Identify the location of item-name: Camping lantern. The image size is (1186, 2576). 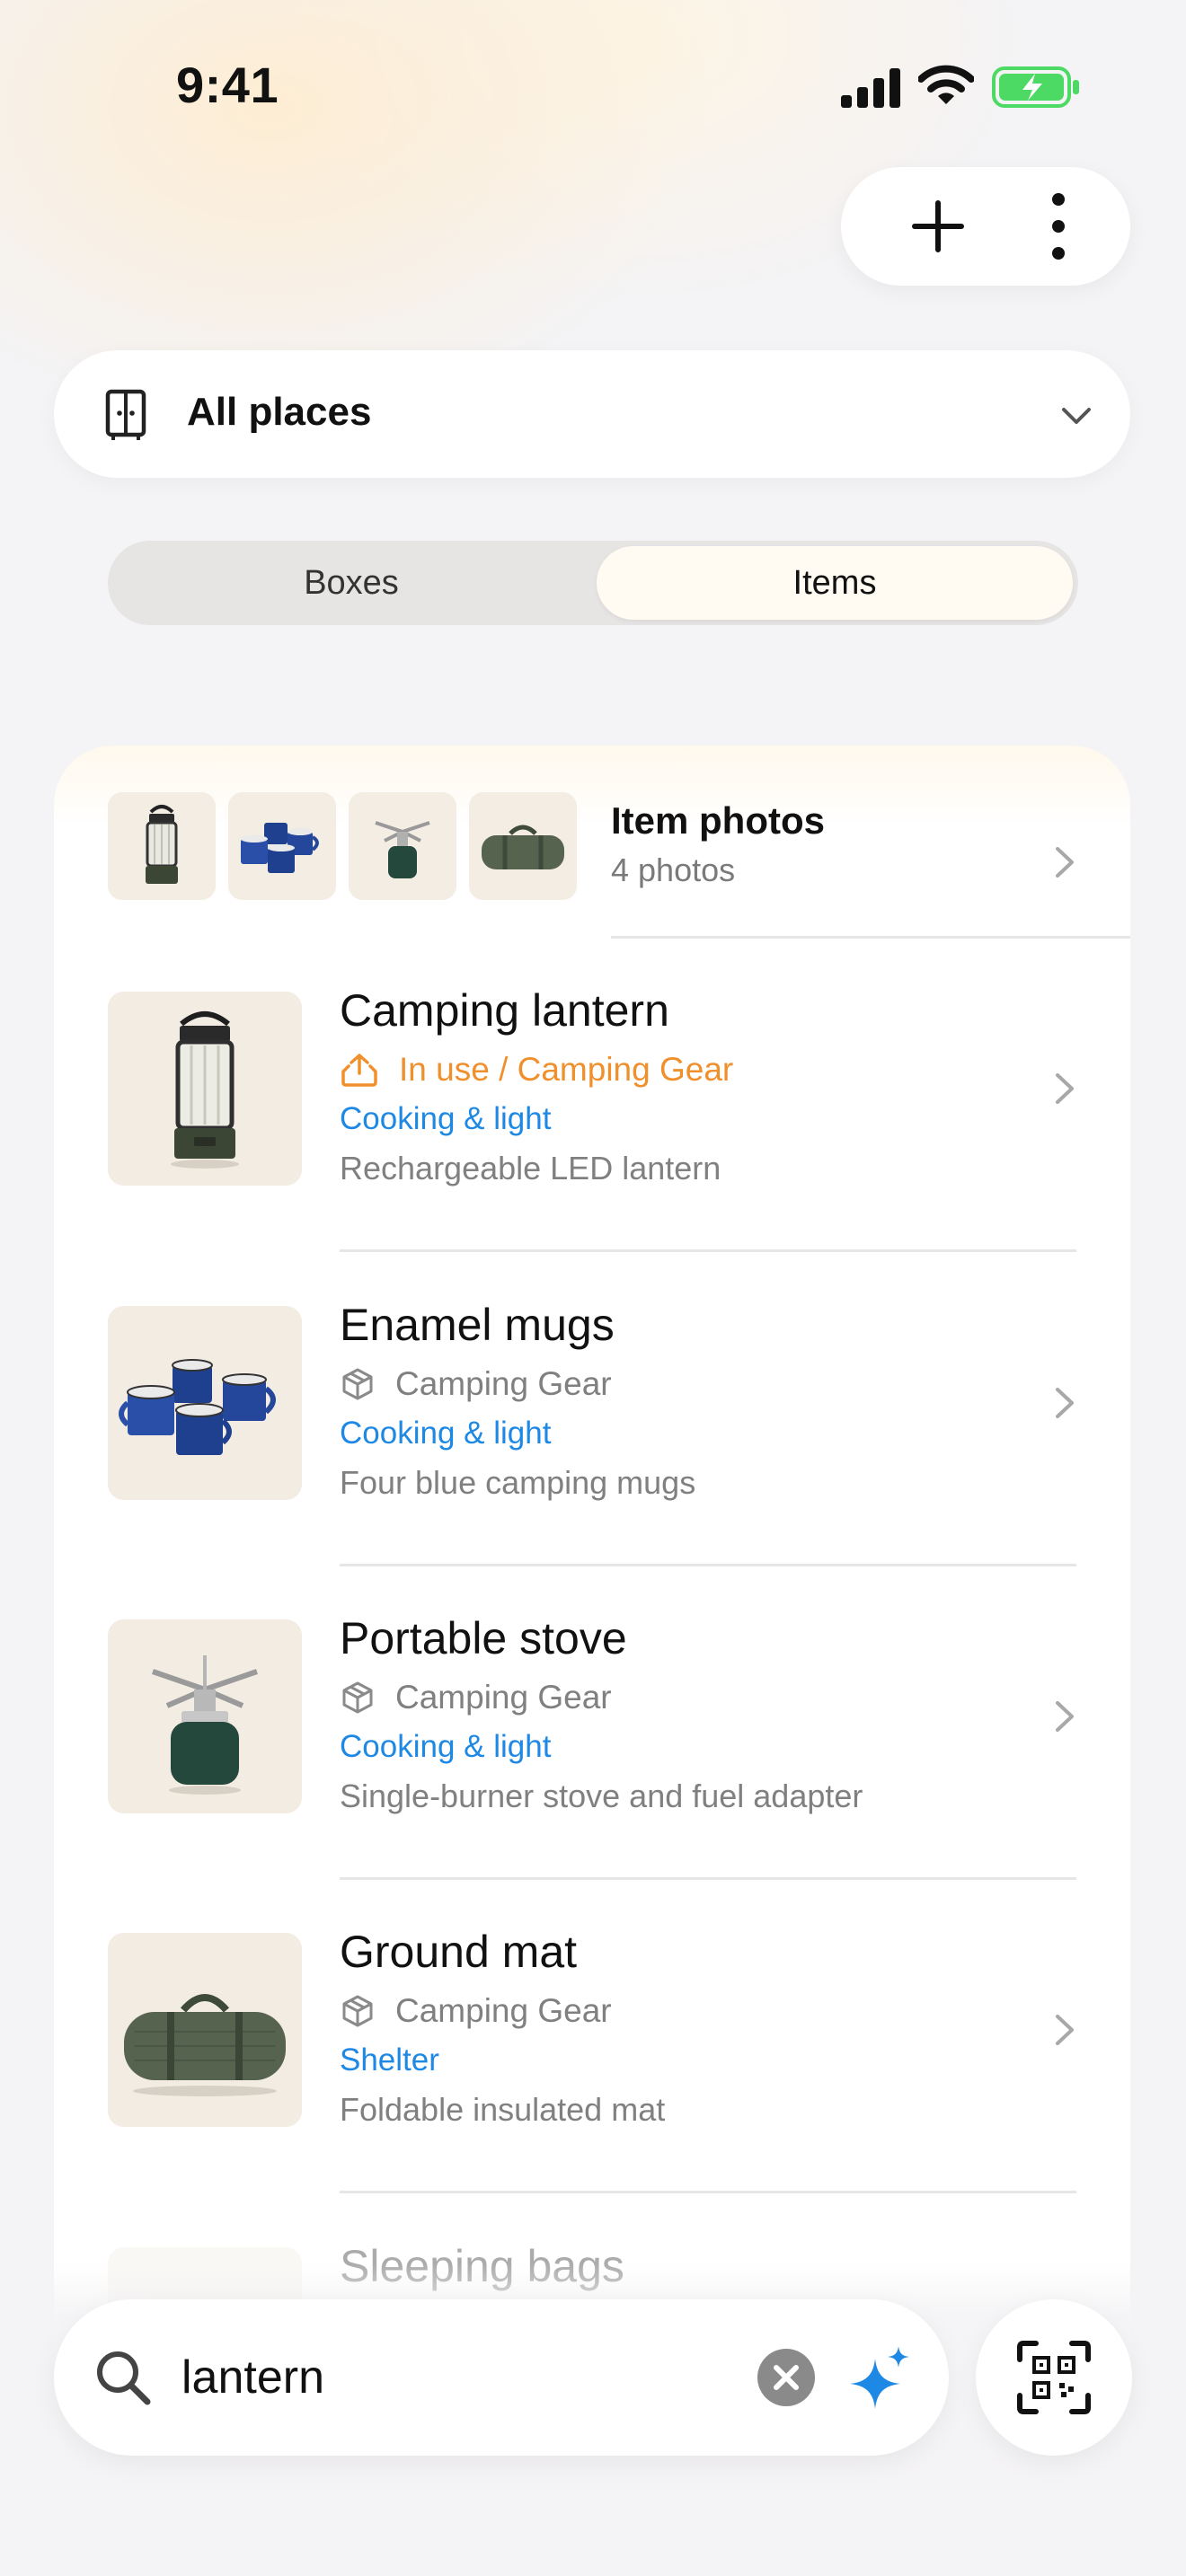
(504, 1010).